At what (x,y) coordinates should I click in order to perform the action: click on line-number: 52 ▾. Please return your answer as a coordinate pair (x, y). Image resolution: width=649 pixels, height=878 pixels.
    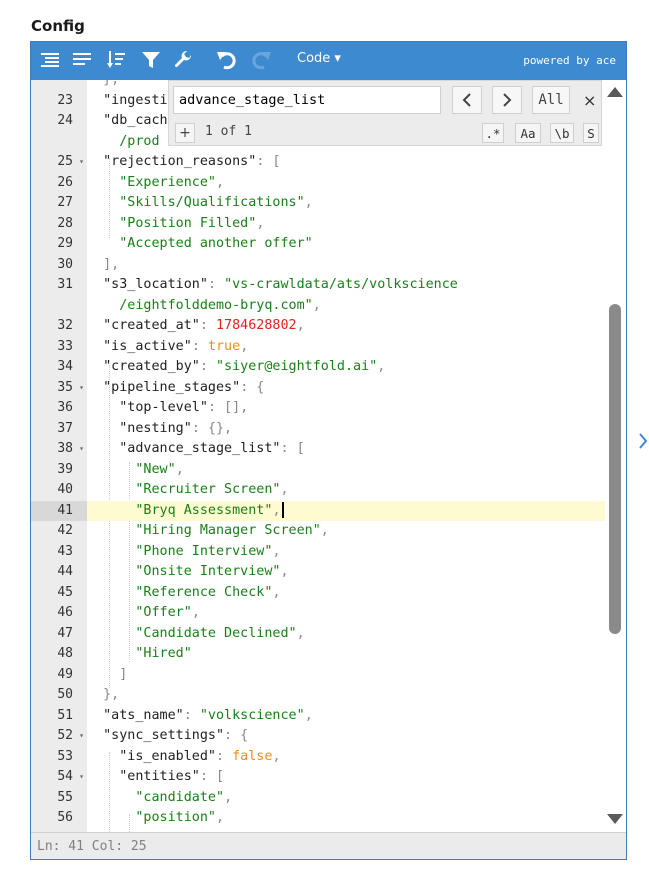
    Looking at the image, I should click on (59, 736).